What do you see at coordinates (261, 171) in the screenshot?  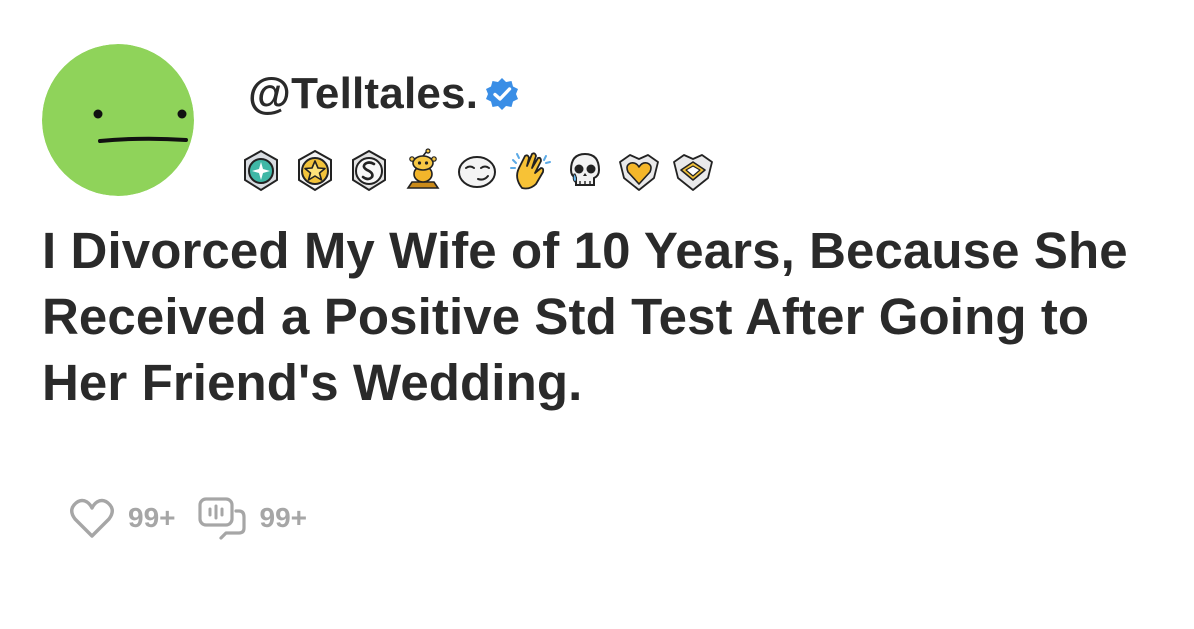 I see `helpful-award-icon` at bounding box center [261, 171].